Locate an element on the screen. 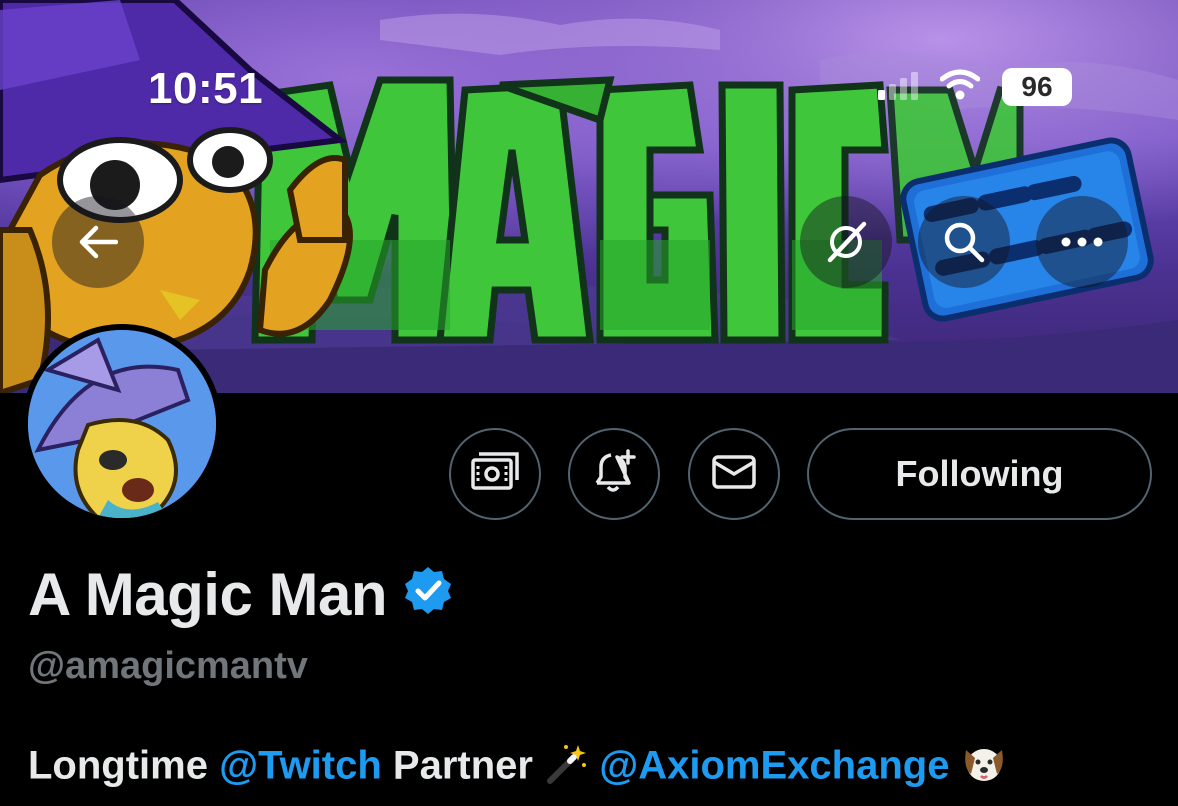 Image resolution: width=1178 pixels, height=806 pixels. notifications-button is located at coordinates (614, 474).